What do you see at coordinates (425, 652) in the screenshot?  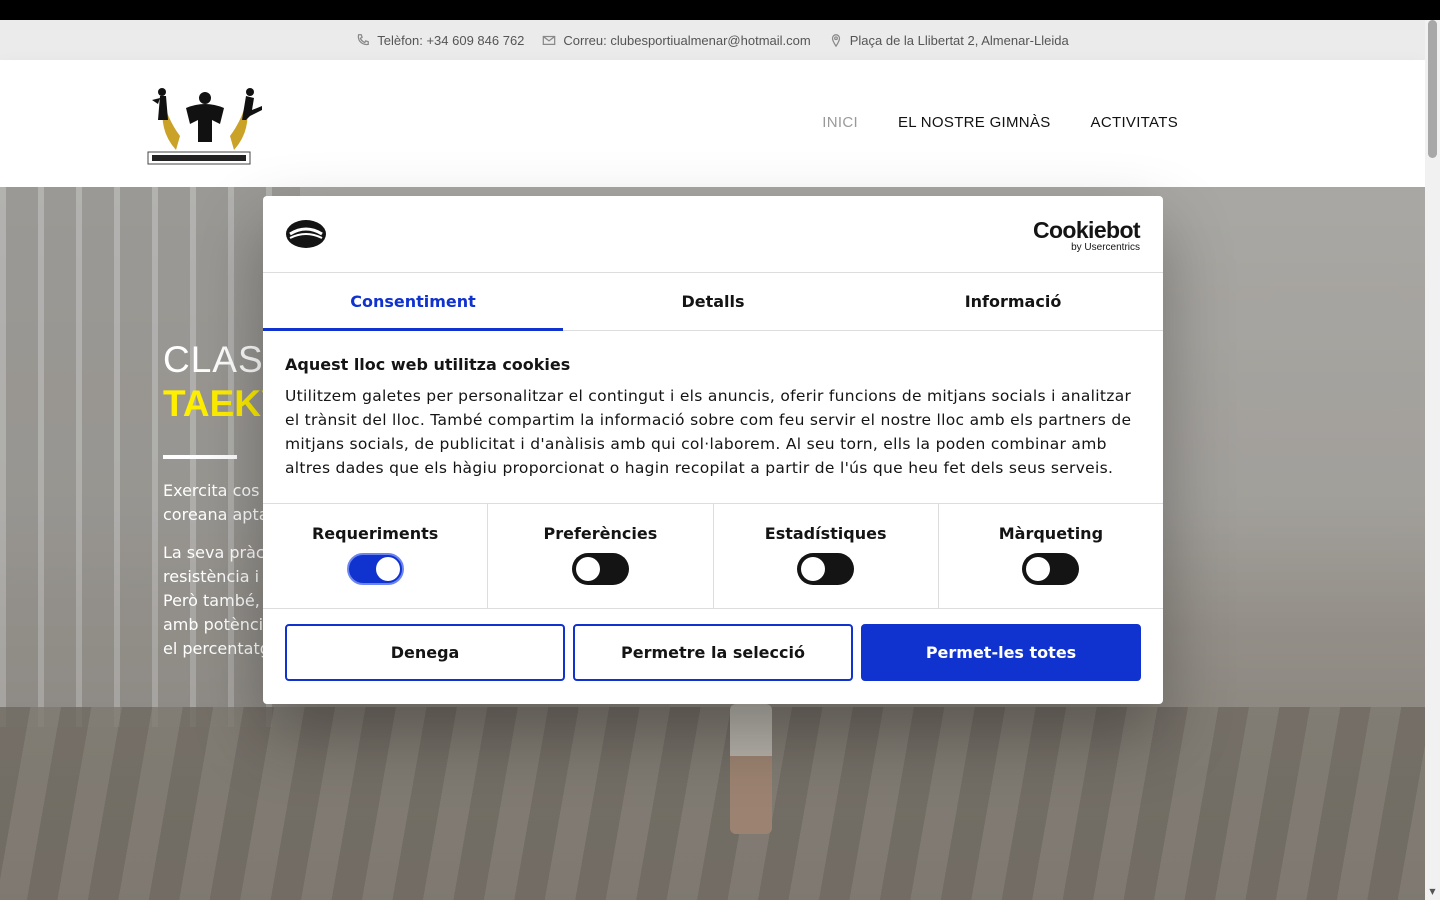 I see `deny-button: Denega` at bounding box center [425, 652].